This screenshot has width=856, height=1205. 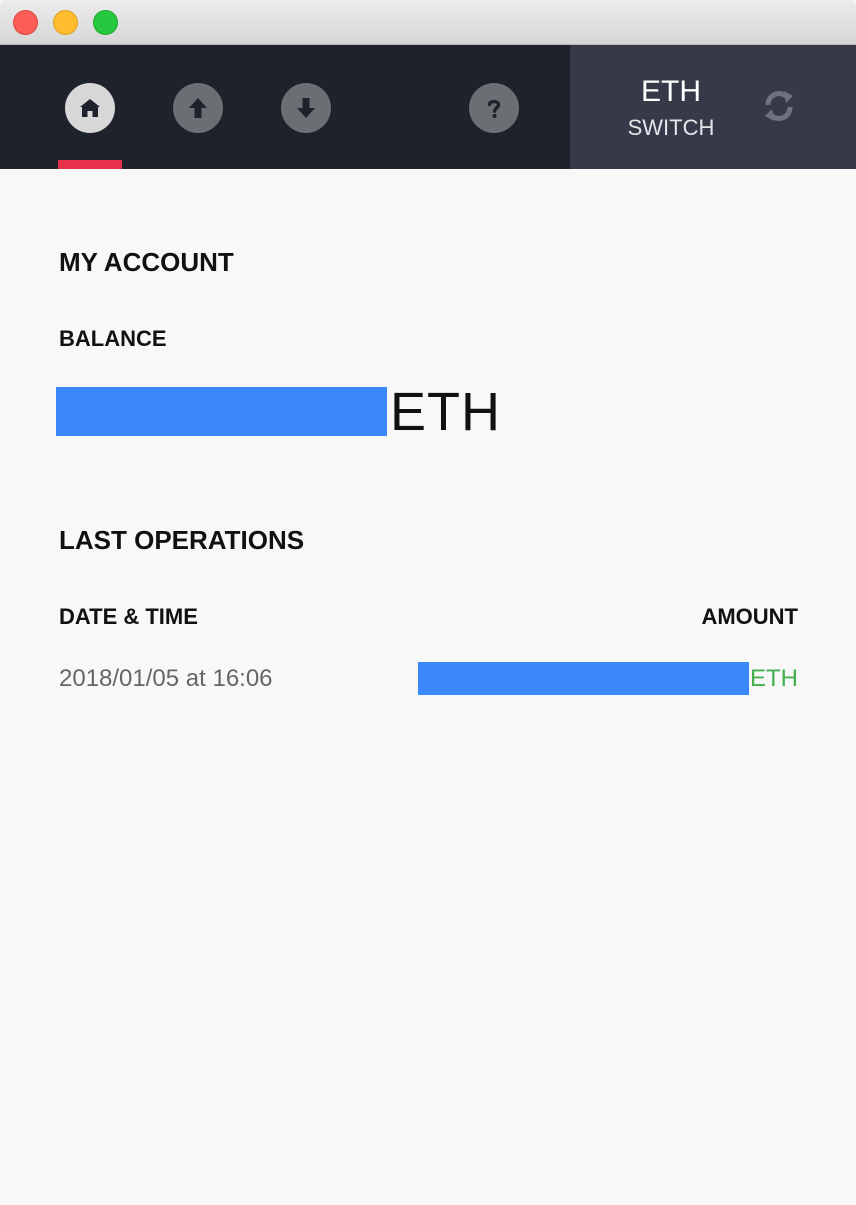 What do you see at coordinates (779, 106) in the screenshot?
I see `refresh-icon` at bounding box center [779, 106].